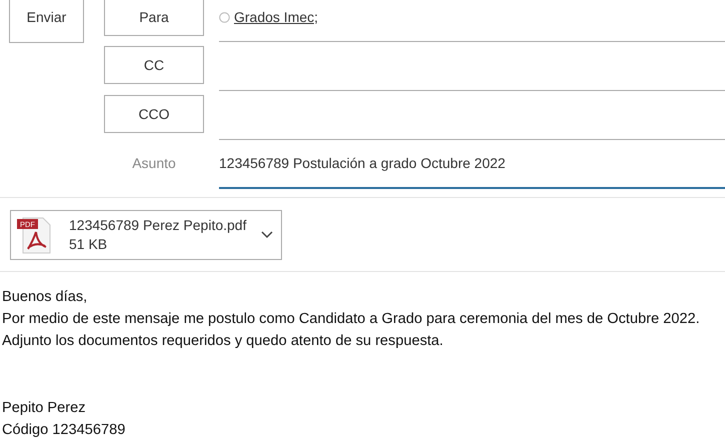  Describe the element at coordinates (351, 319) in the screenshot. I see `body-text-line: Por medio de este mensaje me postulo como Candidato a Grado para ceremonia del mes de Octubre 2022.` at that location.